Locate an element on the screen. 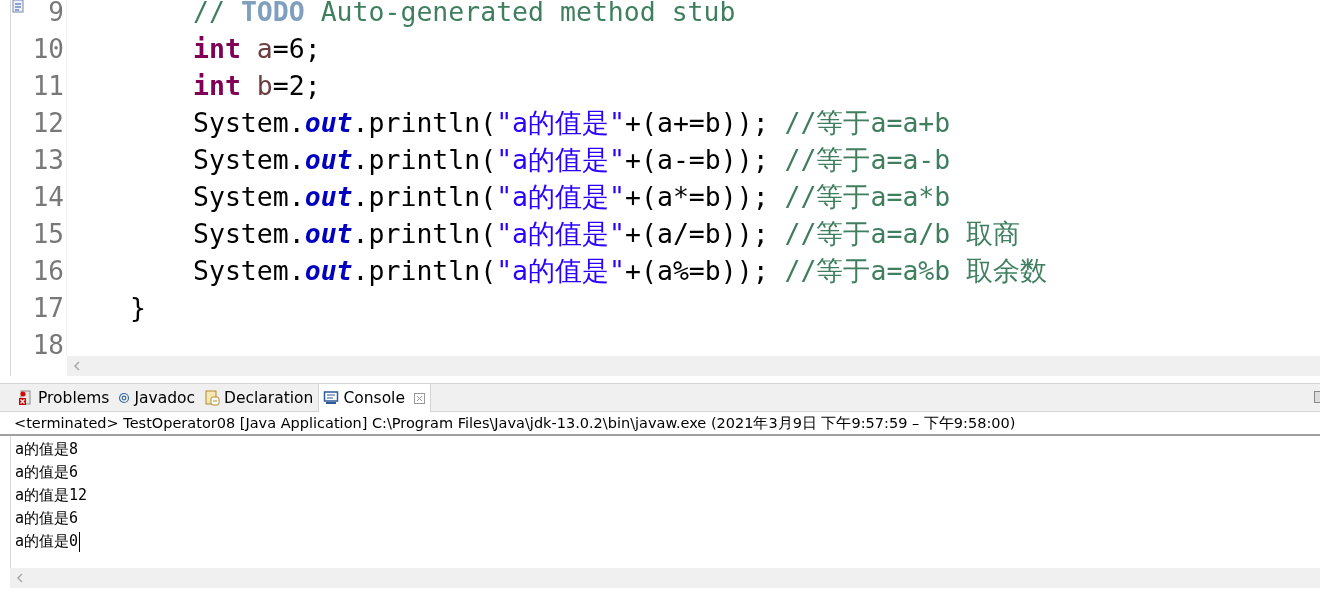 The height and width of the screenshot is (592, 1320). code-line: System.out.println("a的值是"+(a%=b)); //等于a=a%b 取余数 is located at coordinates (620, 270).